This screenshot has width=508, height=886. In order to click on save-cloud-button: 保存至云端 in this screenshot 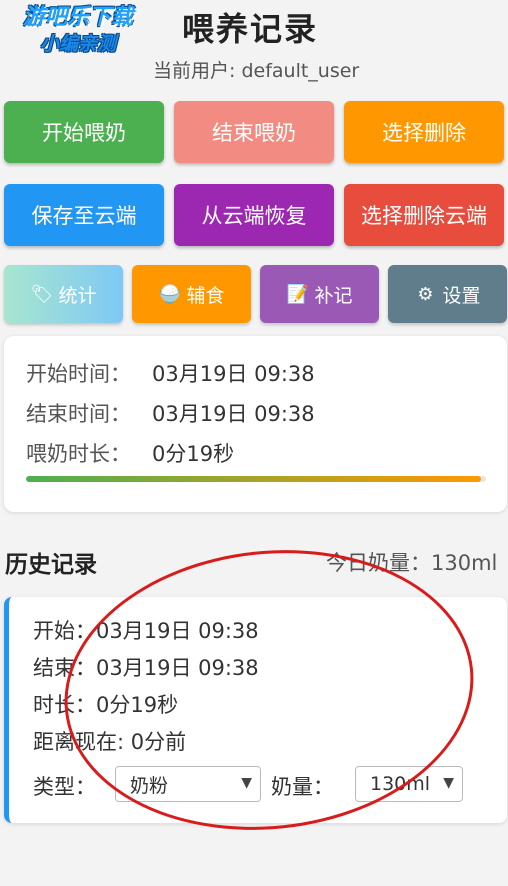, I will do `click(84, 215)`.